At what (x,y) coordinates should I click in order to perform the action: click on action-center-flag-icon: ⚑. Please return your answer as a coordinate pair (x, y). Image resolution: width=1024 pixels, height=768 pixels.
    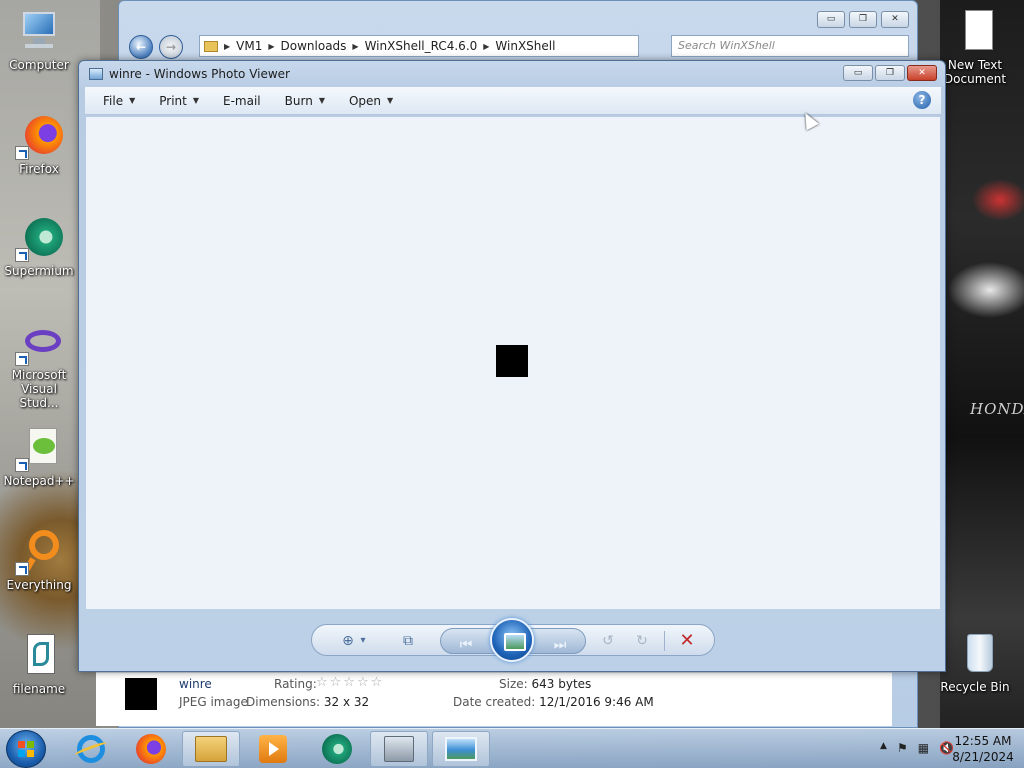
    Looking at the image, I should click on (902, 748).